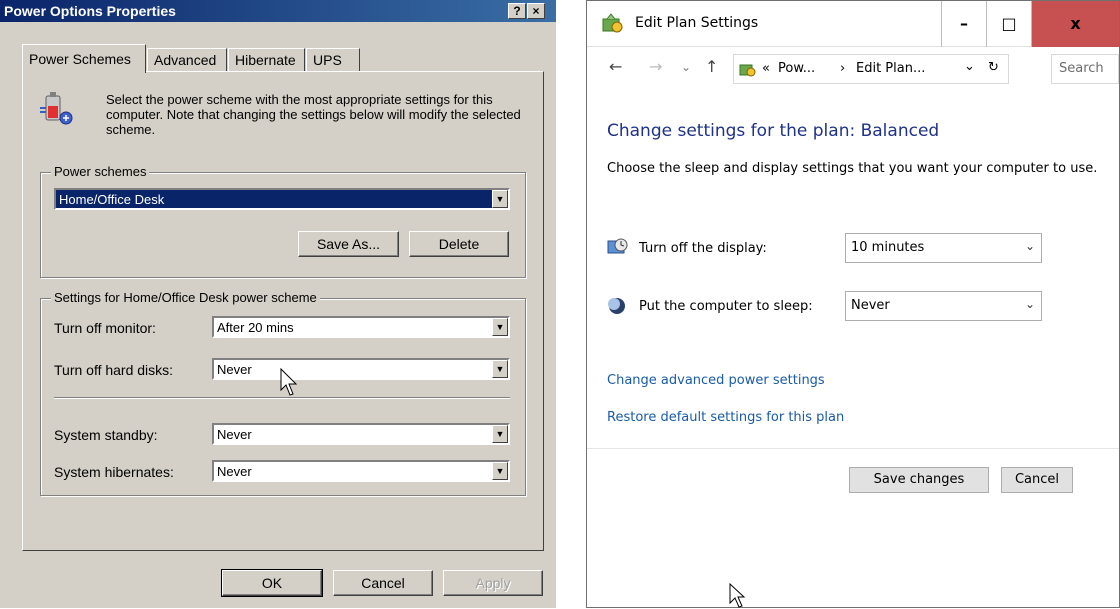  I want to click on system-standby-label: System standby:, so click(106, 435).